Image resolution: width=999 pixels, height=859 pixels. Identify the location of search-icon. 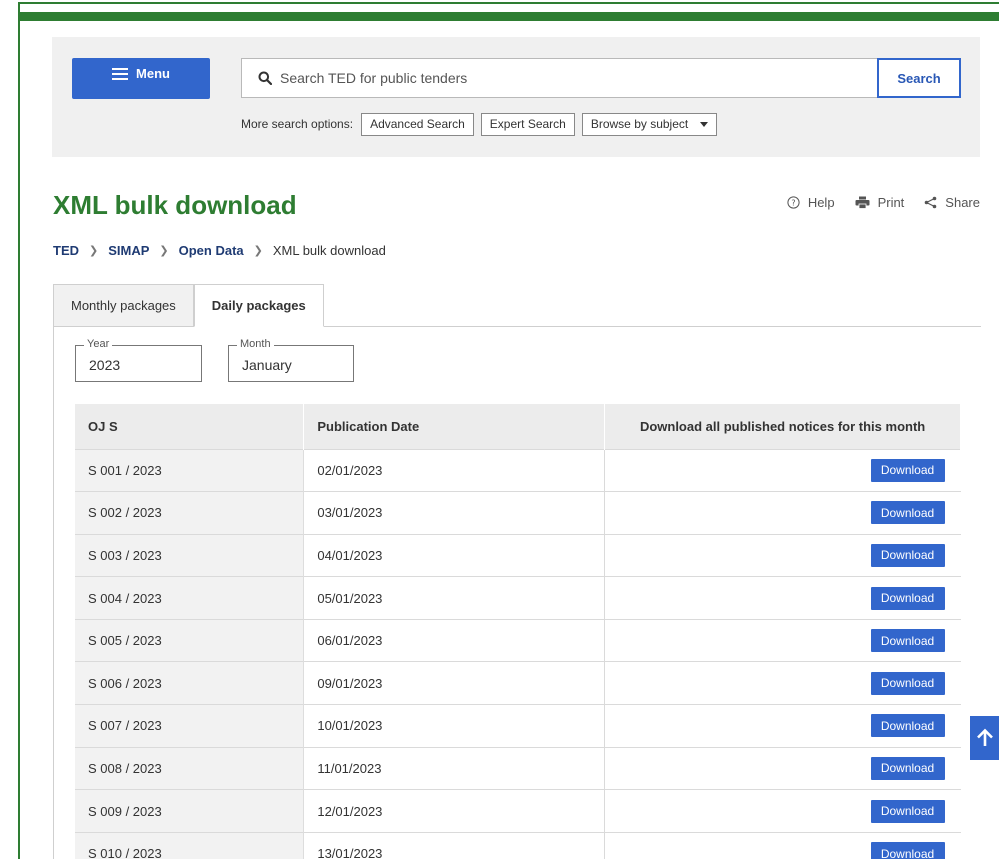
(265, 78).